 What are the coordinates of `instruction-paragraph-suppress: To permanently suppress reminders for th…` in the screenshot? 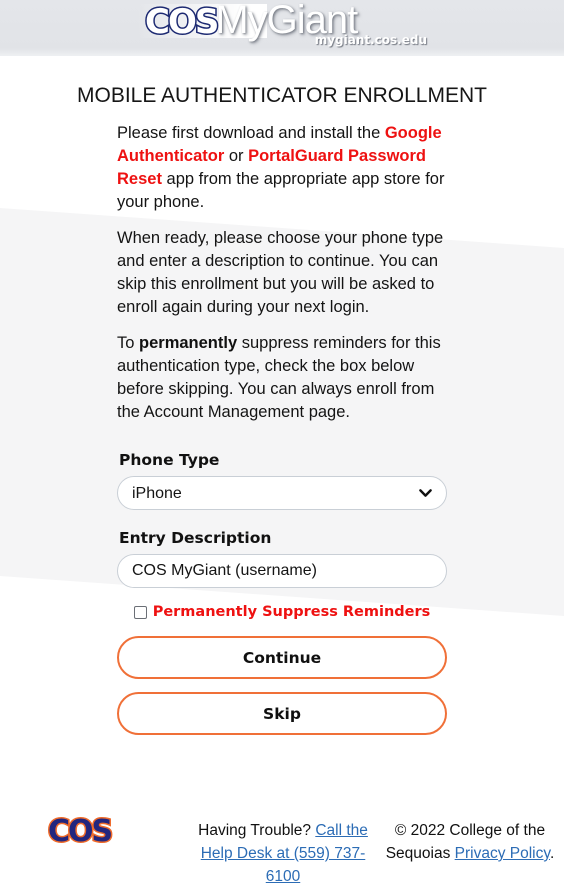 It's located at (282, 378).